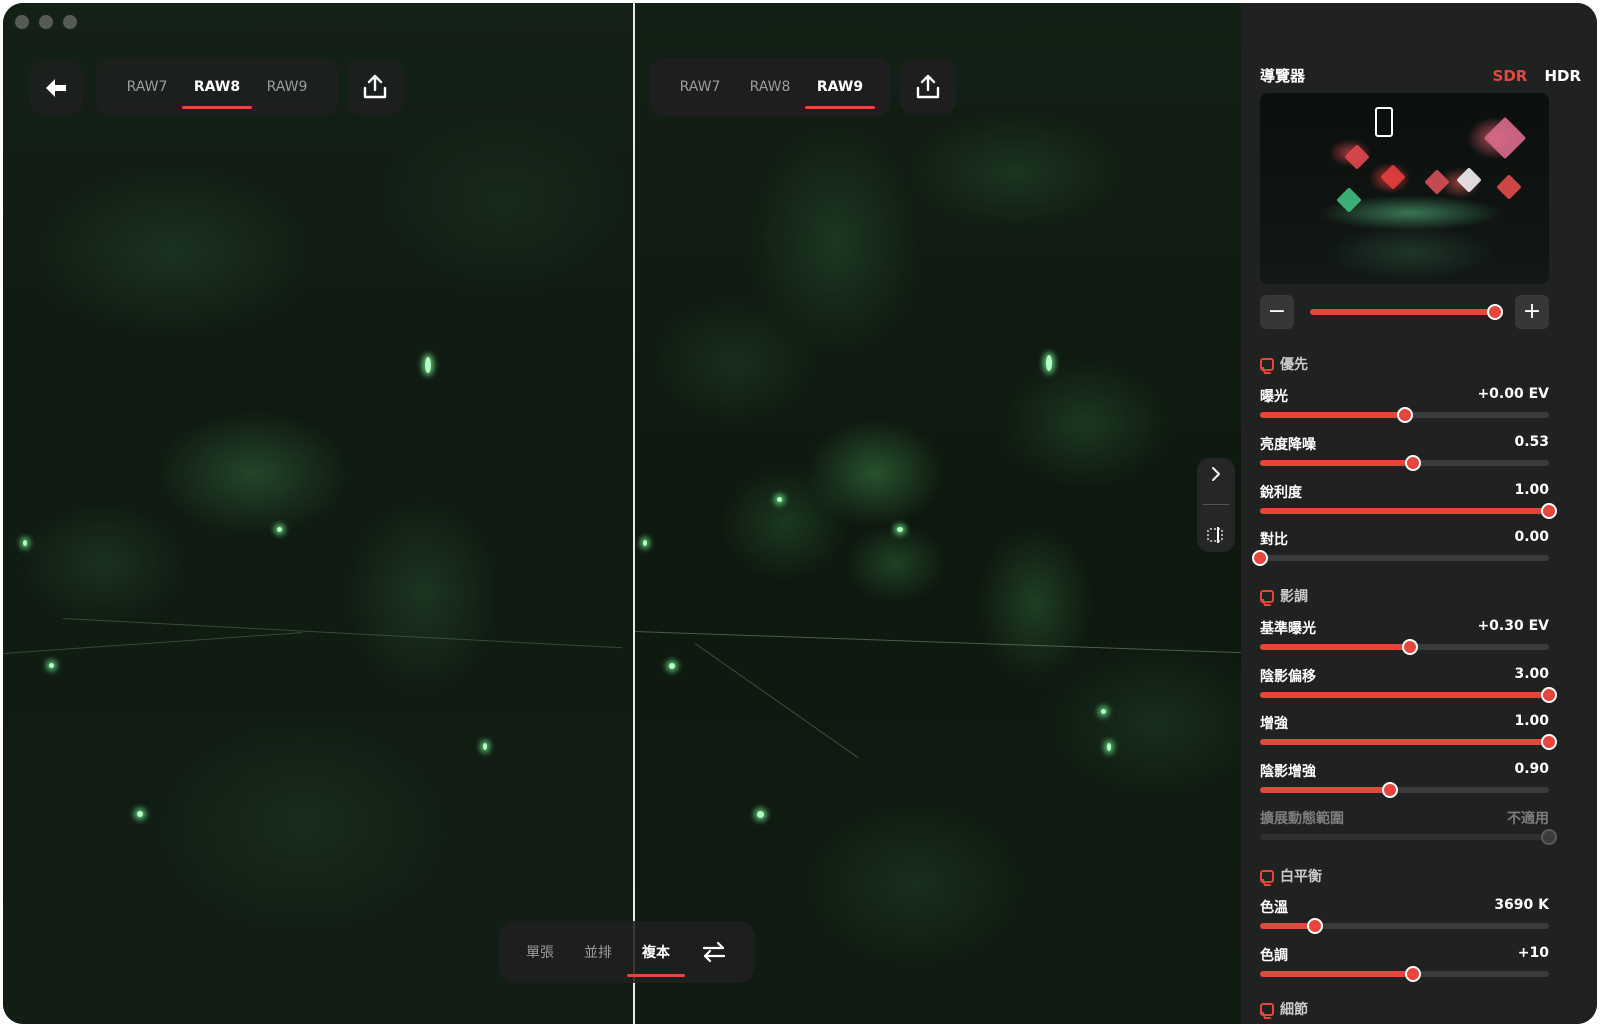 This screenshot has height=1027, width=1600. I want to click on section-white-balance: 白平衡, so click(1291, 876).